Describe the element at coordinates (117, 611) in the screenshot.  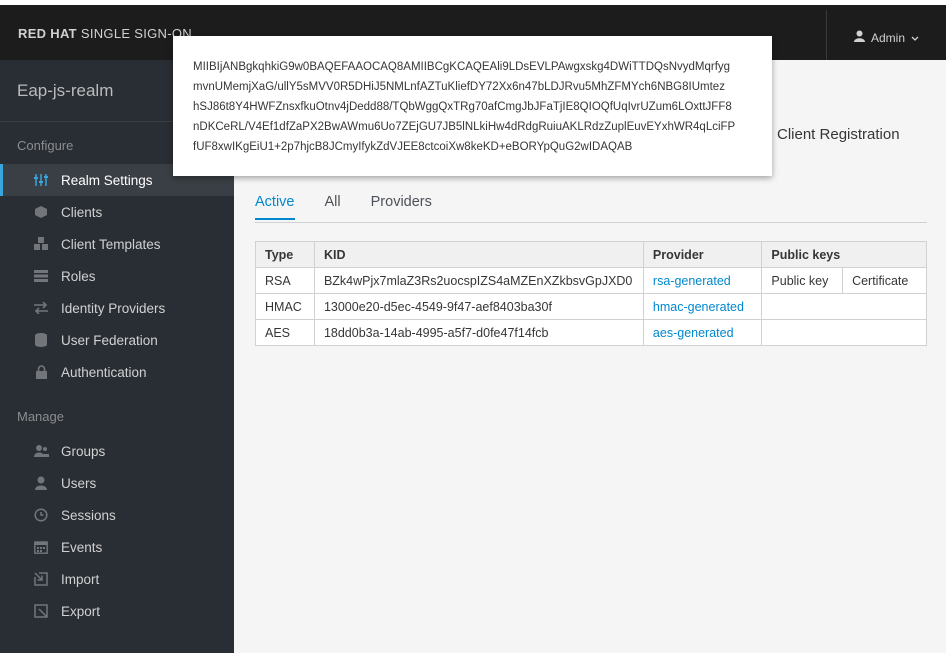
I see `sidebar-item-export: Export` at that location.